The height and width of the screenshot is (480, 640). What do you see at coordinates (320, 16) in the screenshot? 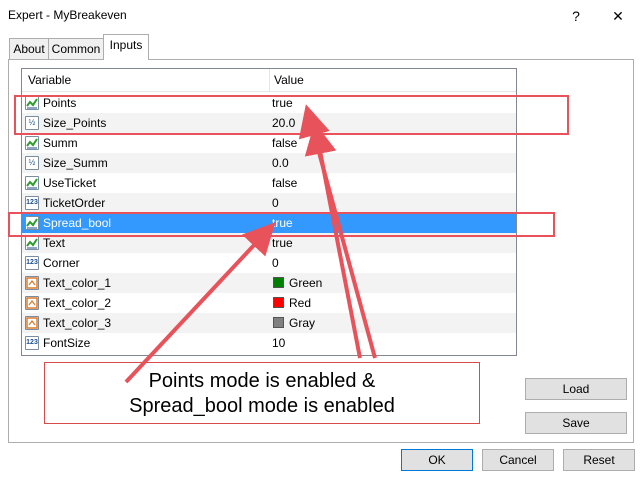
I see `title-bar: Expert - MyBreakeven ? ✕` at bounding box center [320, 16].